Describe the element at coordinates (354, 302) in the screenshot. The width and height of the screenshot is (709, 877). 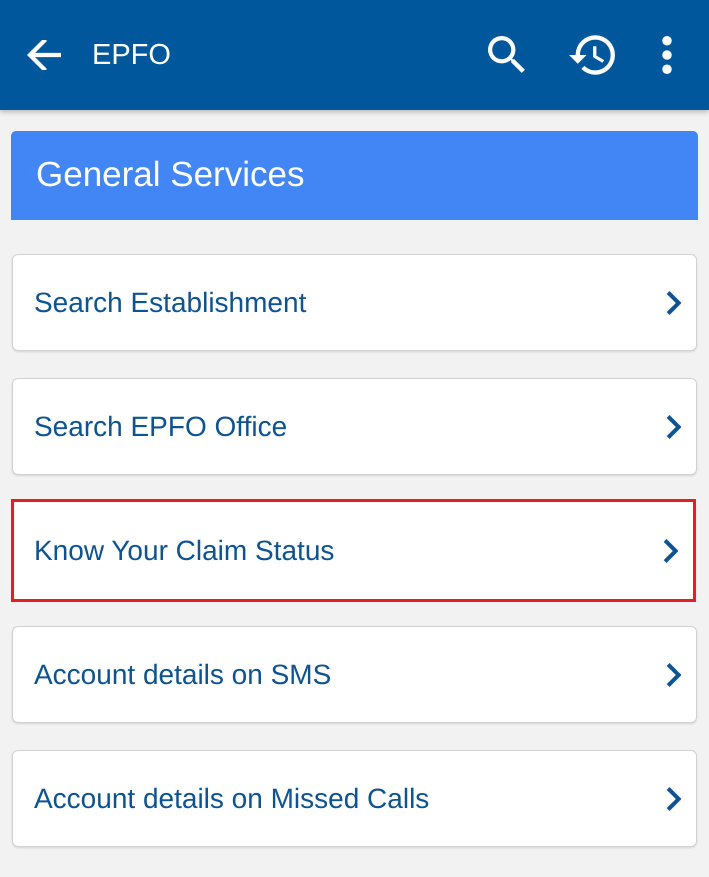
I see `menu-item: Search Establishment` at that location.